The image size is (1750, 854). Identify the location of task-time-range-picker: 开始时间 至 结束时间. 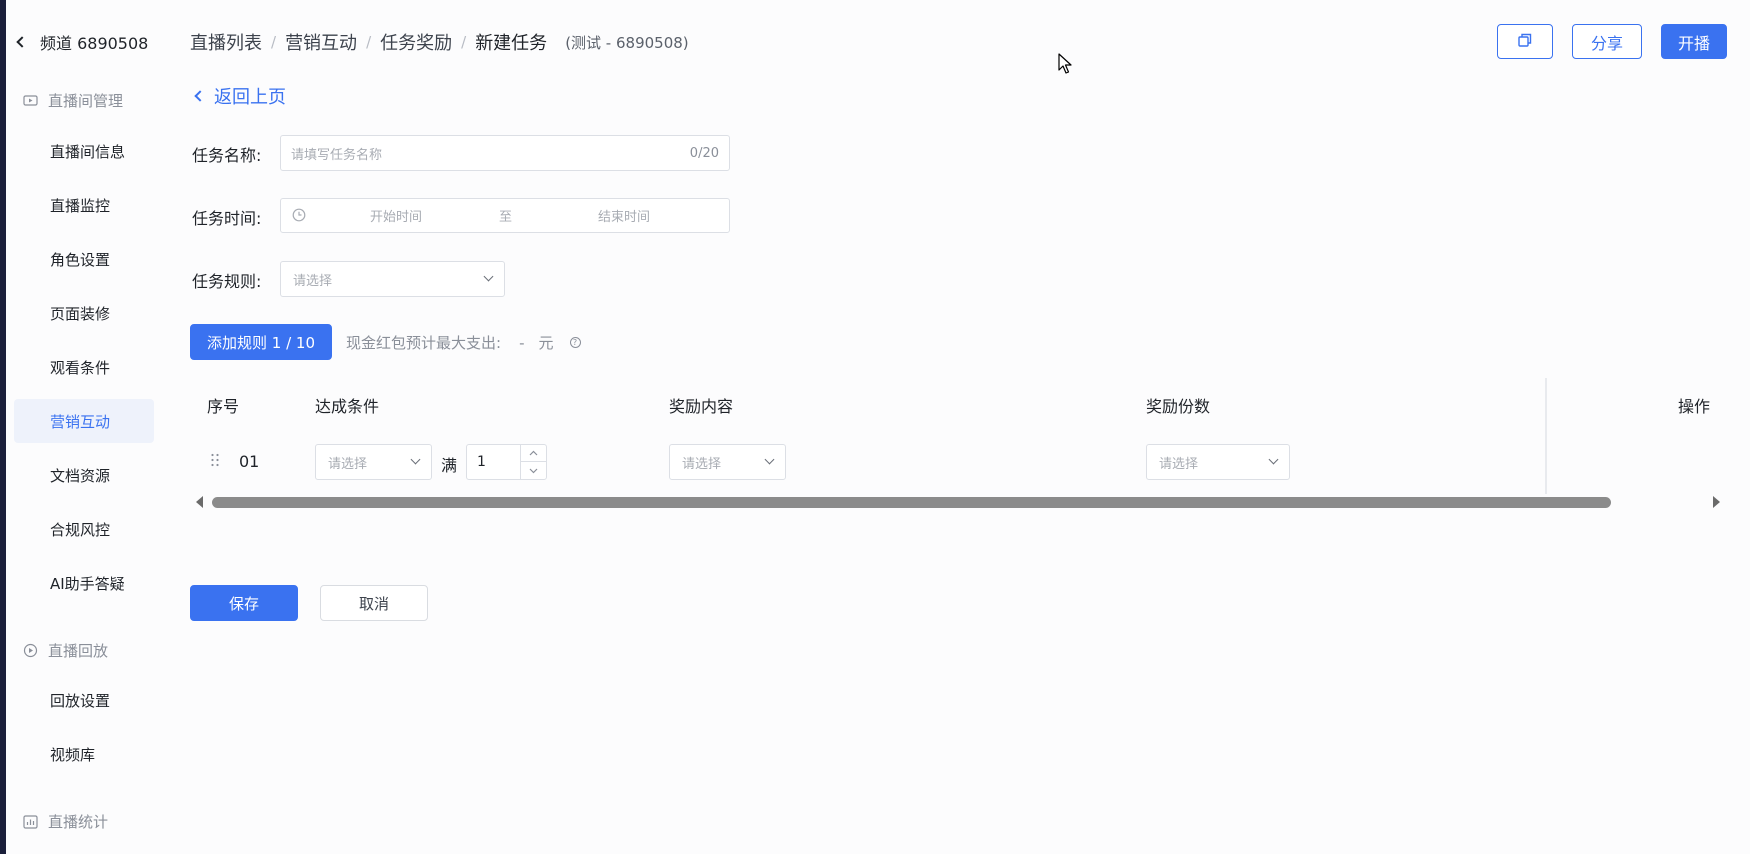
(505, 215).